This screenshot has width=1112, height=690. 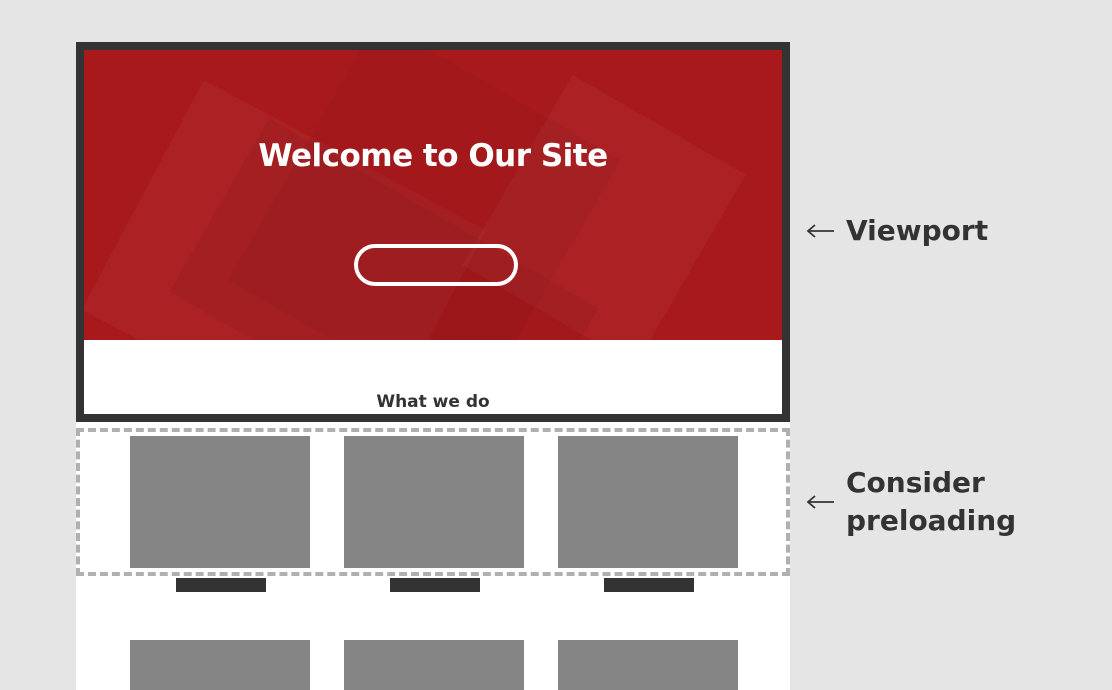 What do you see at coordinates (931, 502) in the screenshot?
I see `preload-label: Consider preloading` at bounding box center [931, 502].